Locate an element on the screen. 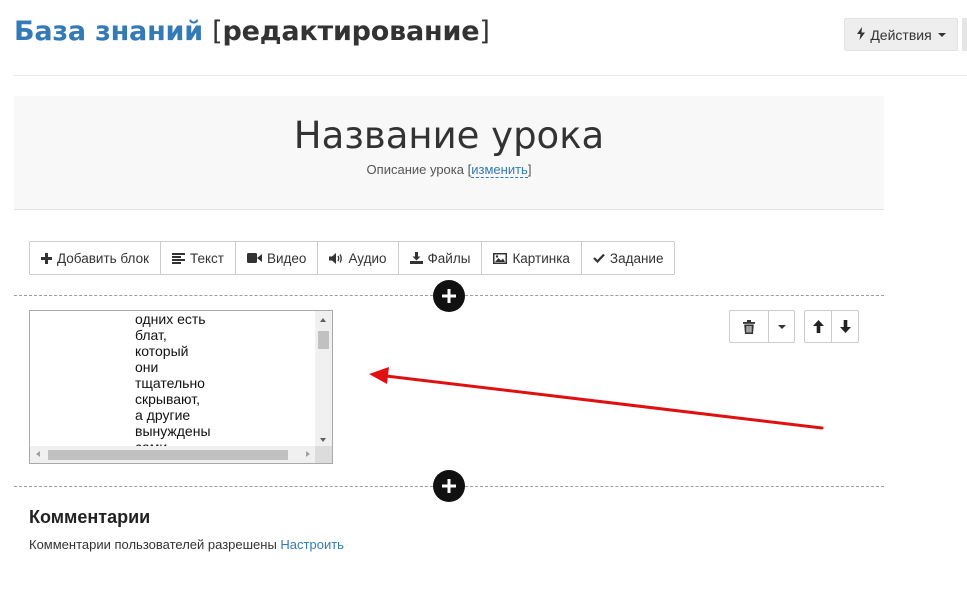 This screenshot has height=595, width=967. move-down-button is located at coordinates (845, 326).